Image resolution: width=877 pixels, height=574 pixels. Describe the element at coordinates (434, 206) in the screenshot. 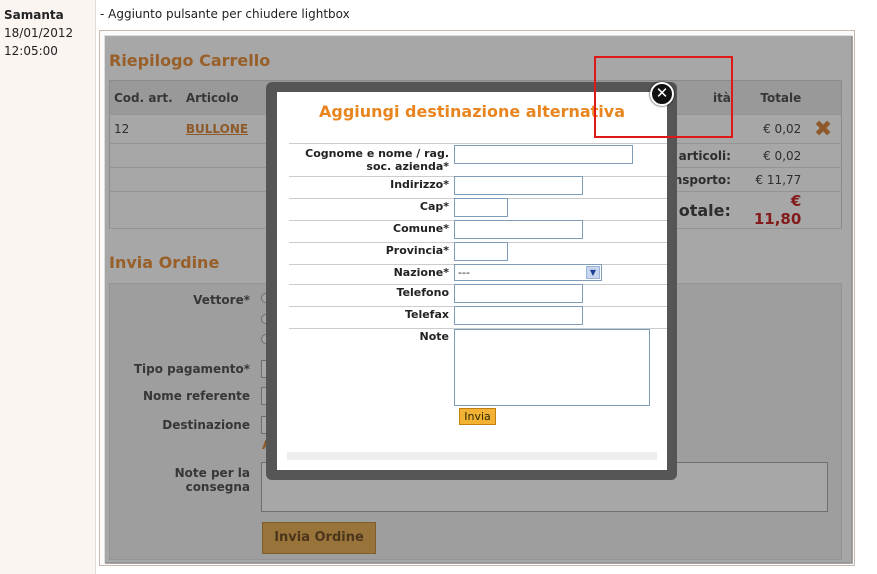

I see `cap-label: Cap*` at that location.